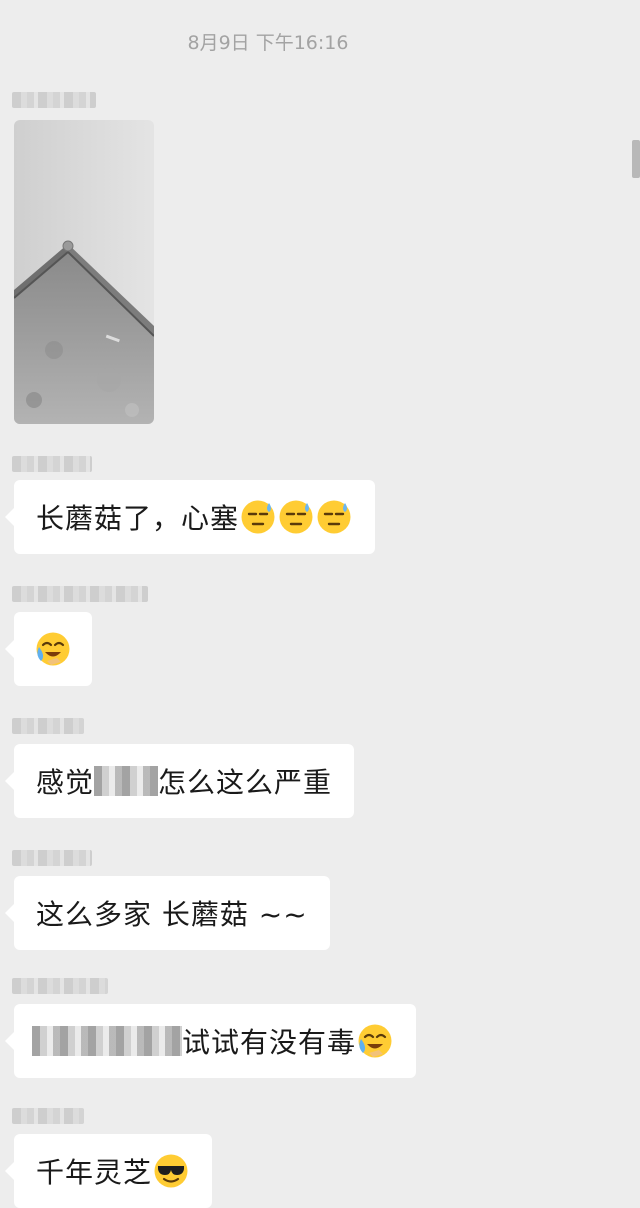 This screenshot has height=1208, width=640. What do you see at coordinates (269, 1042) in the screenshot?
I see `message-text: 试试有没有毒` at bounding box center [269, 1042].